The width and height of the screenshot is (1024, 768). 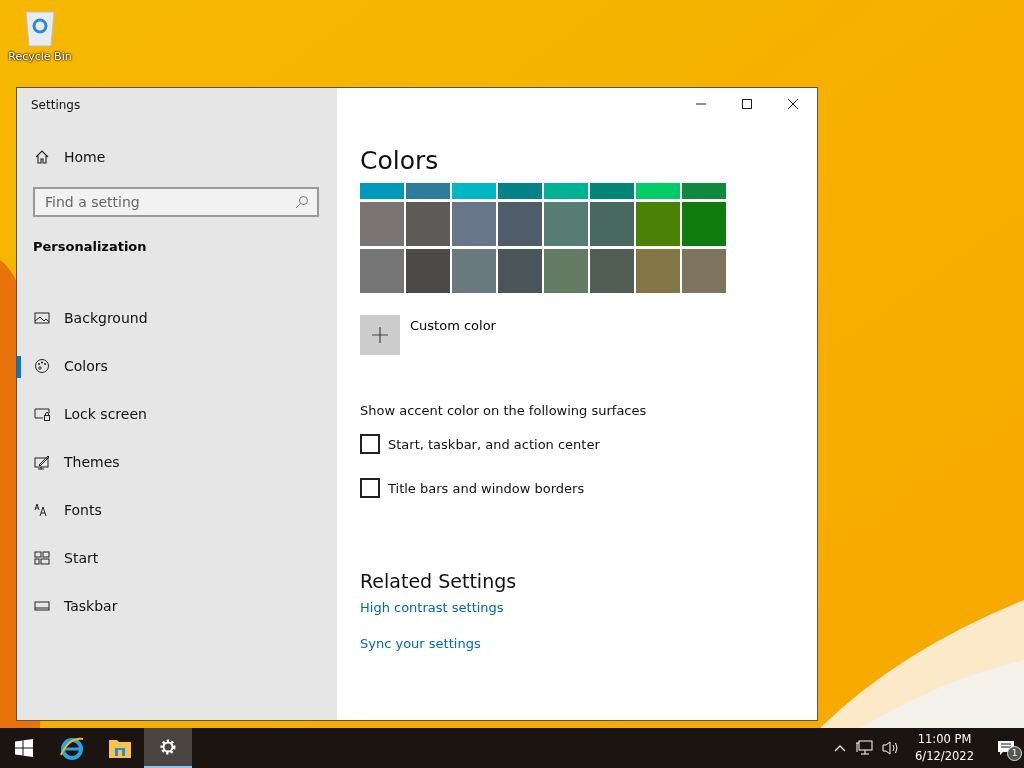 I want to click on lock-icon, so click(x=42, y=414).